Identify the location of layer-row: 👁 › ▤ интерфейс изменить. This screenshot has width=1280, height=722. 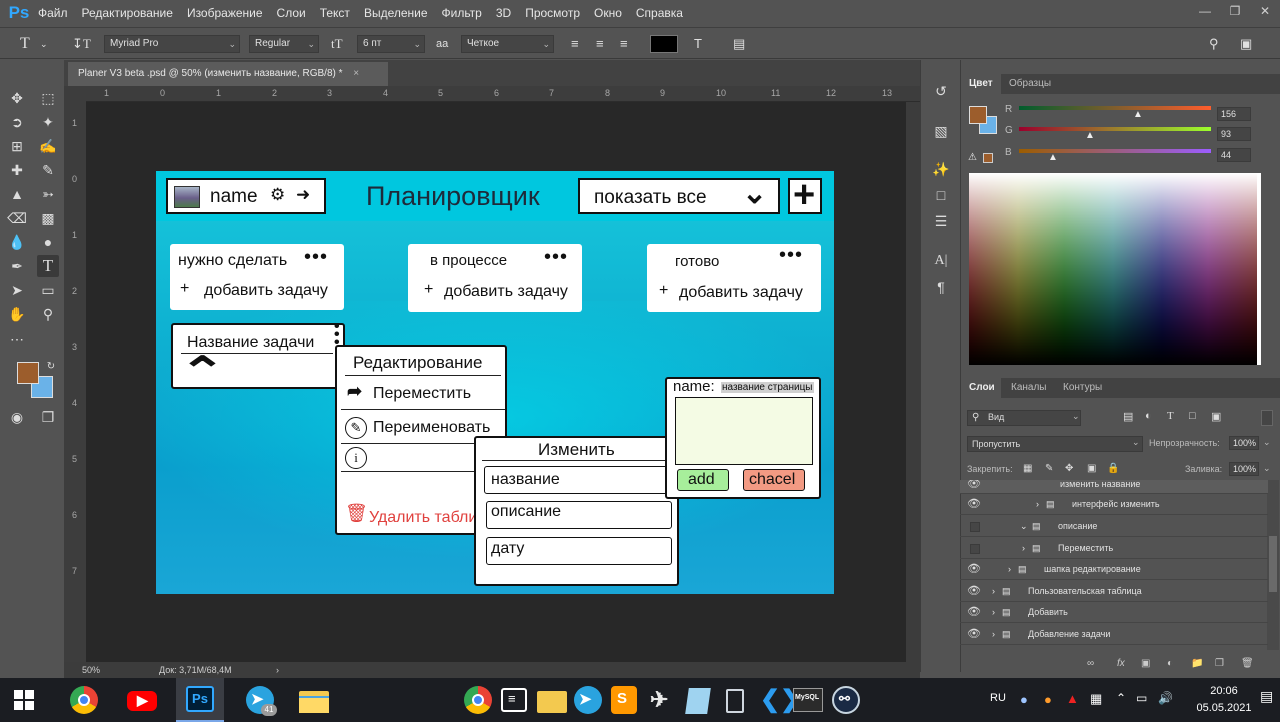
(1114, 504).